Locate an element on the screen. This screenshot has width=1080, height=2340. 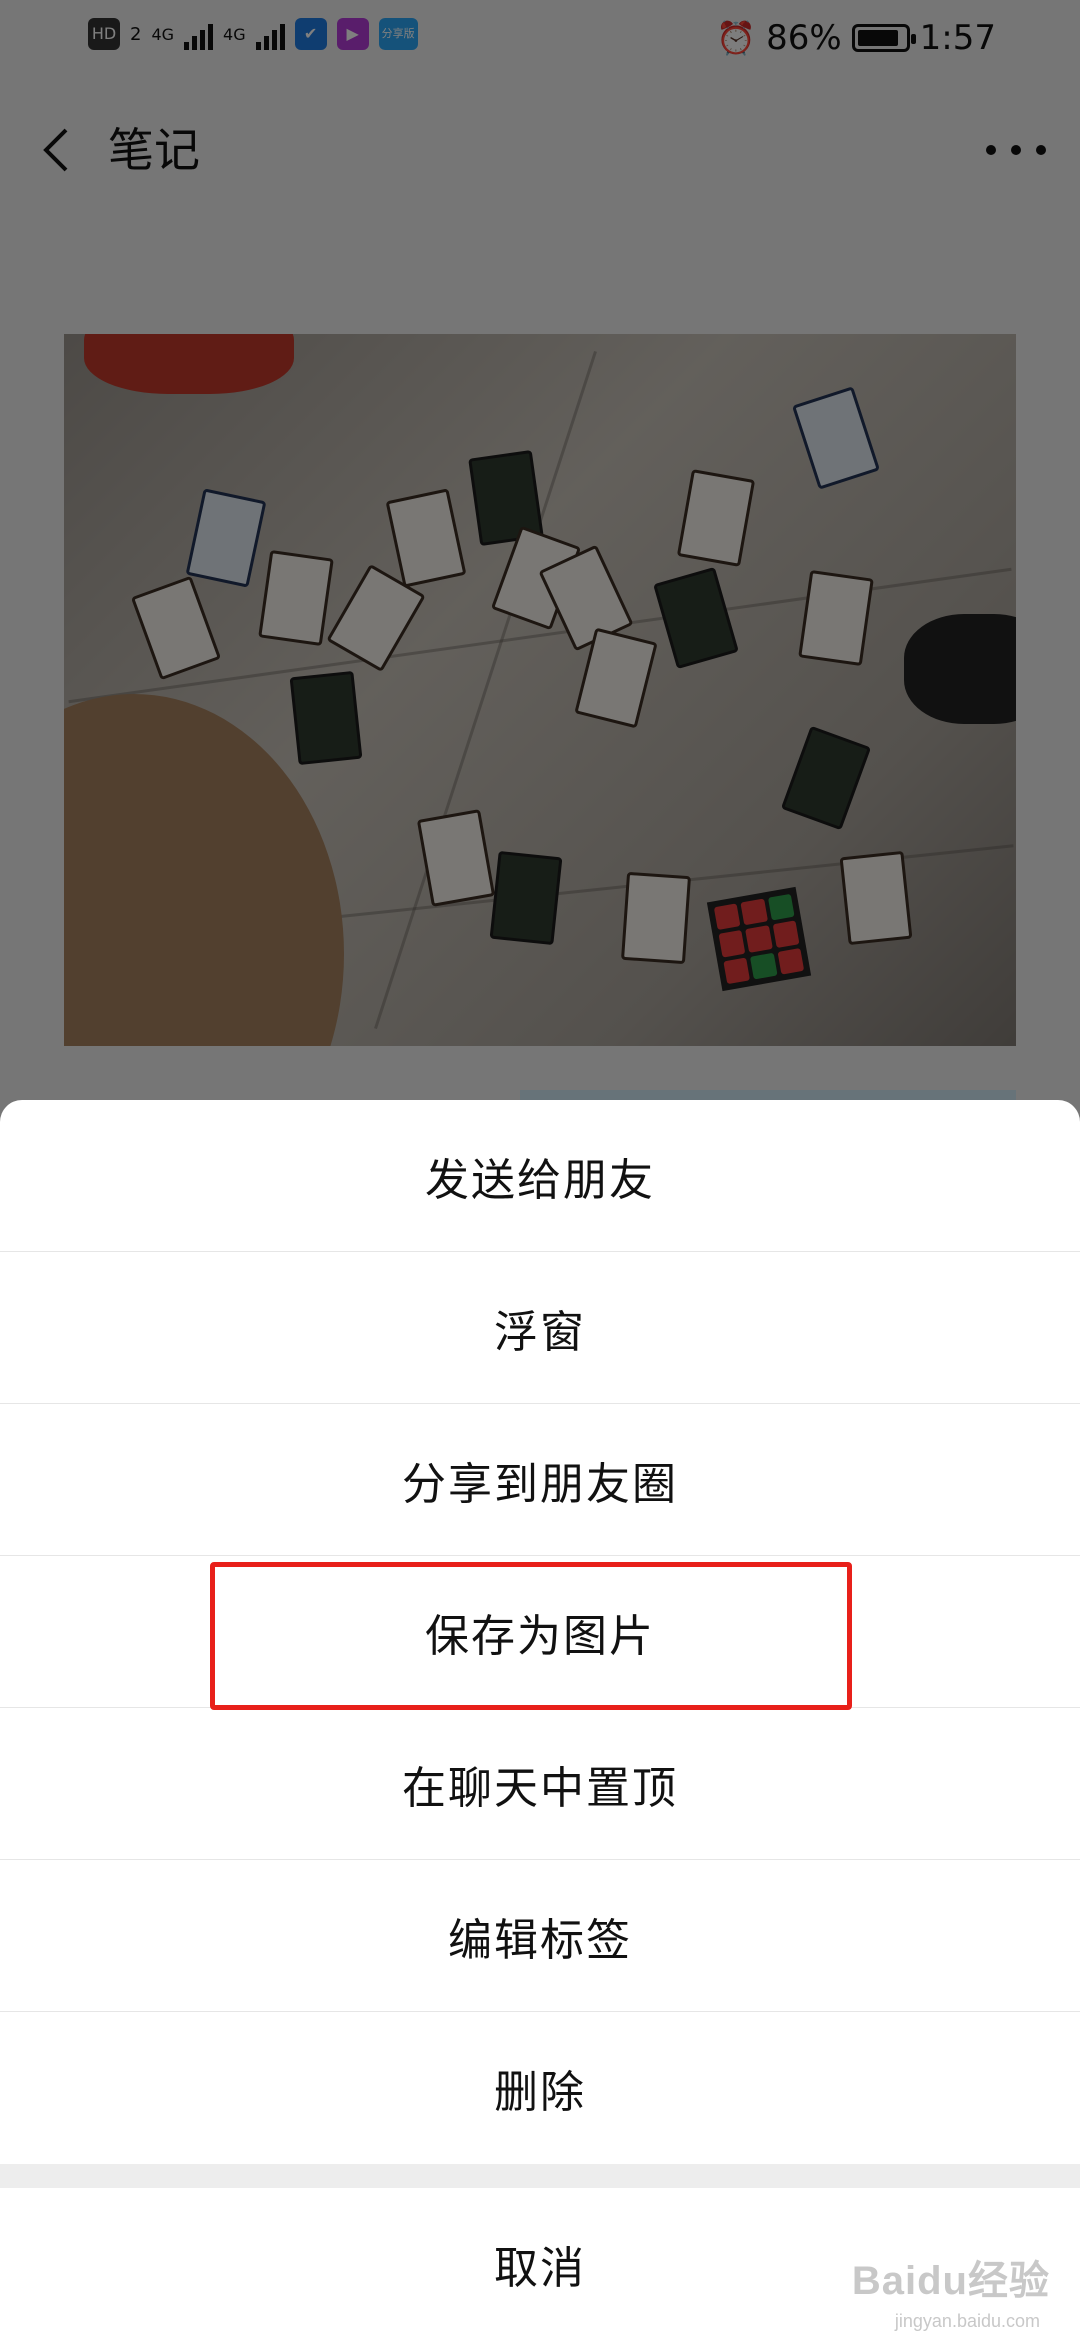
action-delete: 删除 is located at coordinates (540, 2088).